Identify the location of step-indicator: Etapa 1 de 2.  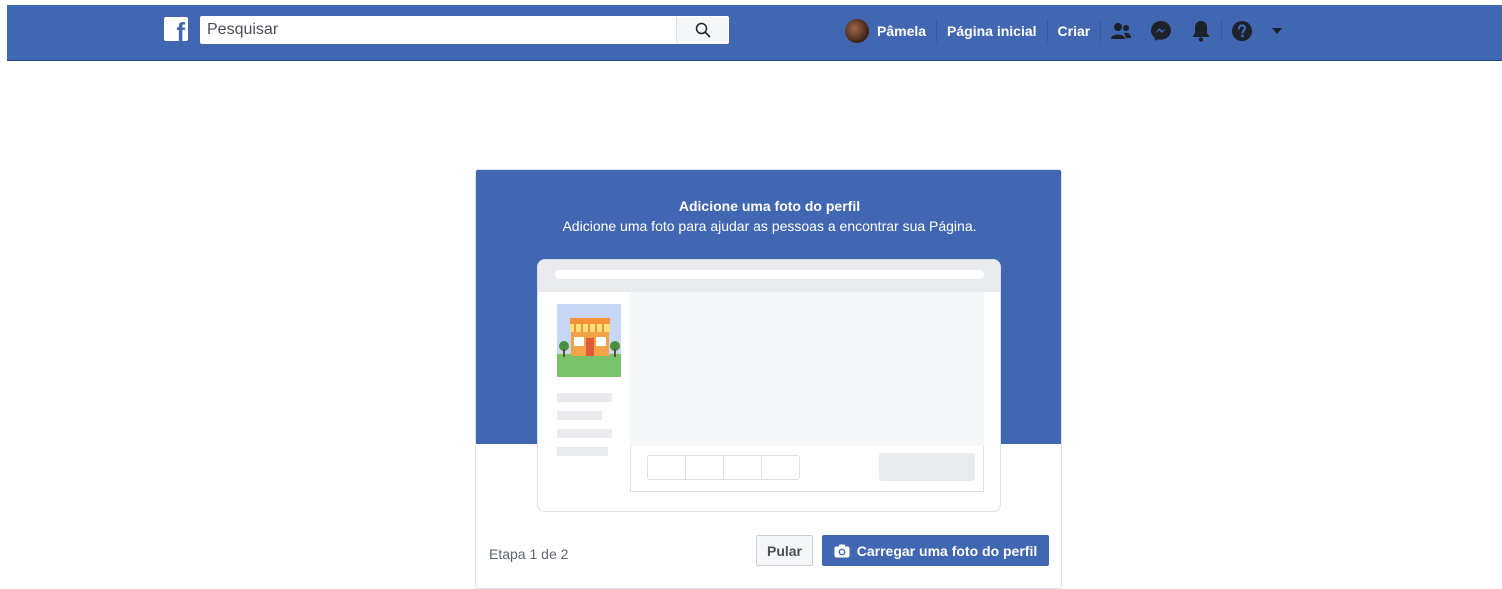
(529, 554).